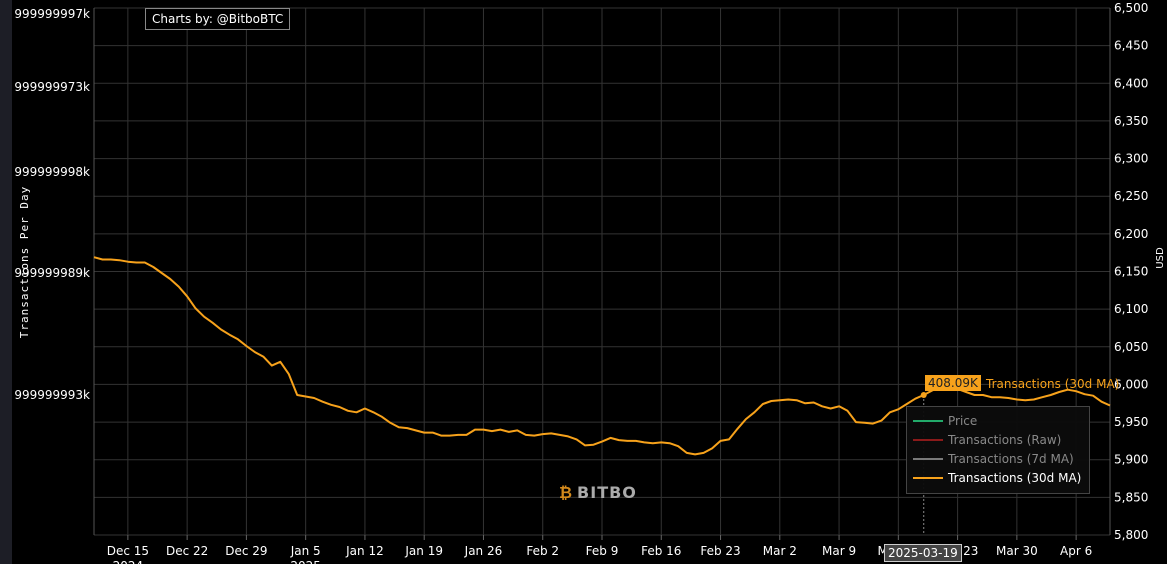 The height and width of the screenshot is (564, 1167). I want to click on legend-item-7d: Transactions (7d MA), so click(993, 459).